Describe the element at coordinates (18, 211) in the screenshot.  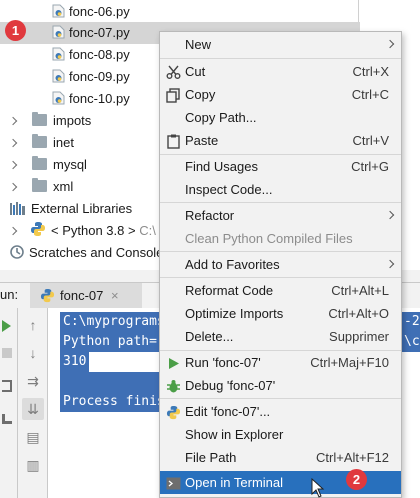
I see `libraries-icon` at that location.